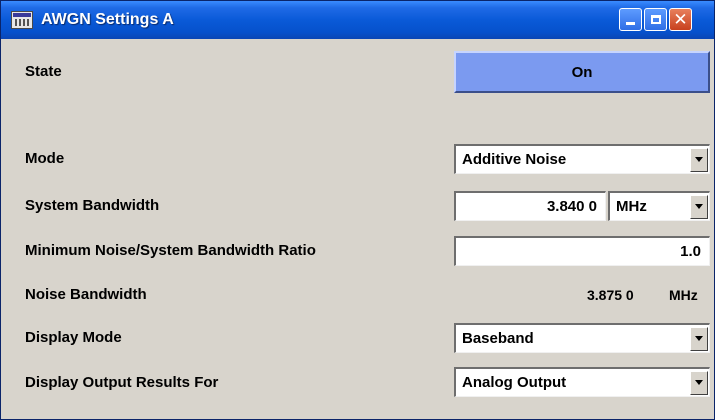 This screenshot has height=420, width=715. I want to click on system-bandwidth-label: System Bandwidth, so click(92, 205).